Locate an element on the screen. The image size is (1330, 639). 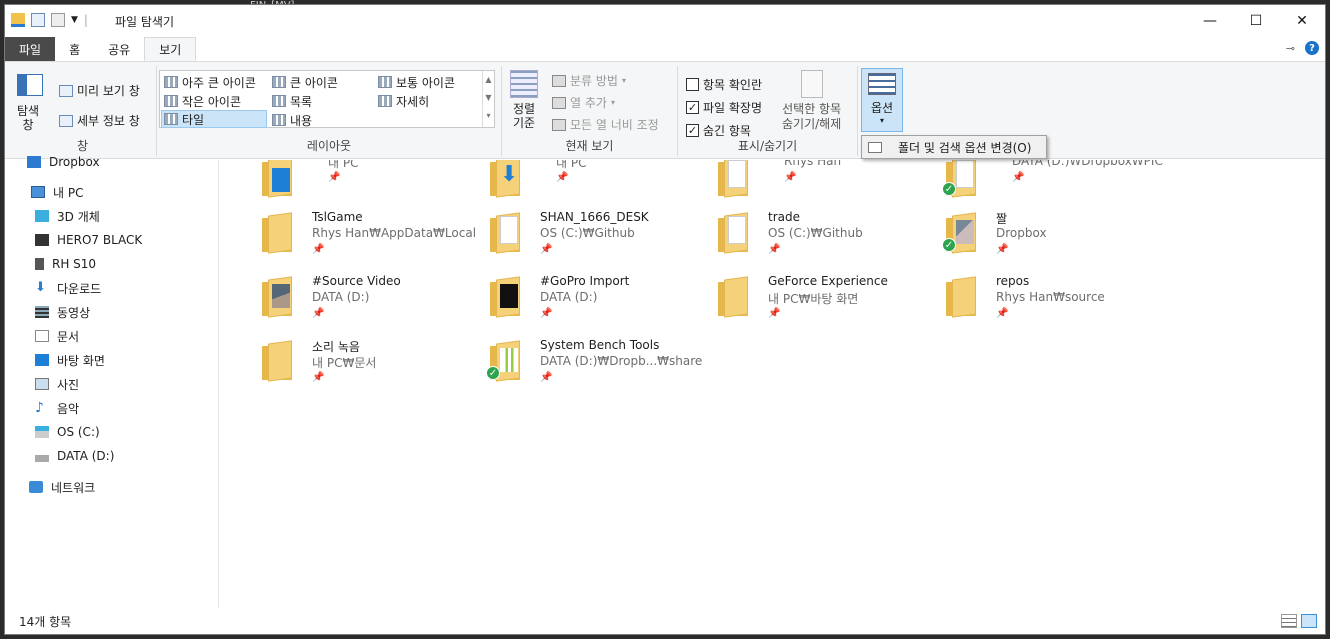
tab-view: 보기 is located at coordinates (170, 49).